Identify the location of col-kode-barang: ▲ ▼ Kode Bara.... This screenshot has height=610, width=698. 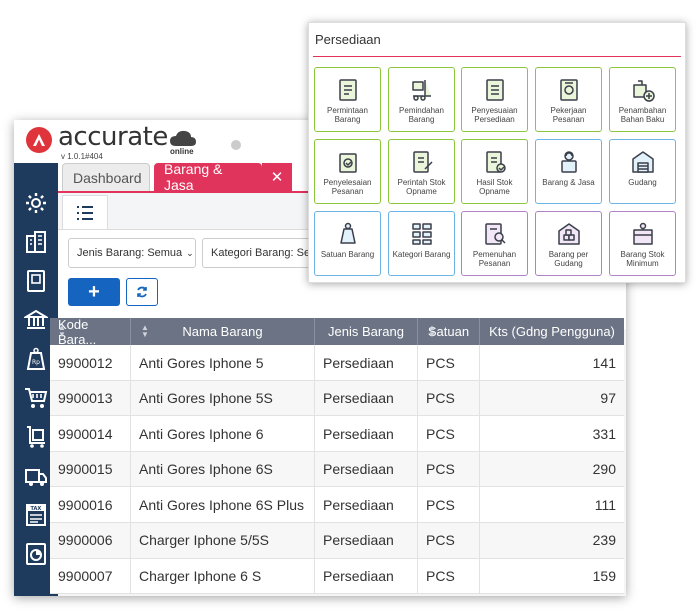
(90, 332).